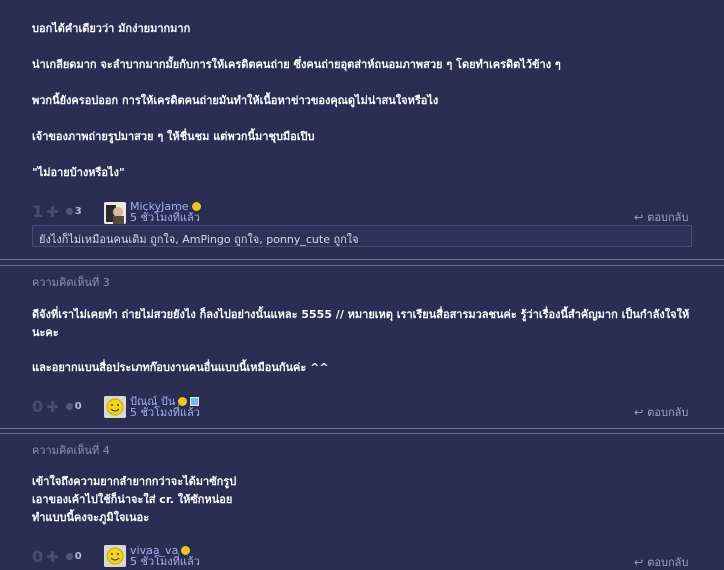 The image size is (724, 570). What do you see at coordinates (111, 28) in the screenshot?
I see `comment-text-line: บอกได้คำเดียวว่า มักง่ายมากมาก` at bounding box center [111, 28].